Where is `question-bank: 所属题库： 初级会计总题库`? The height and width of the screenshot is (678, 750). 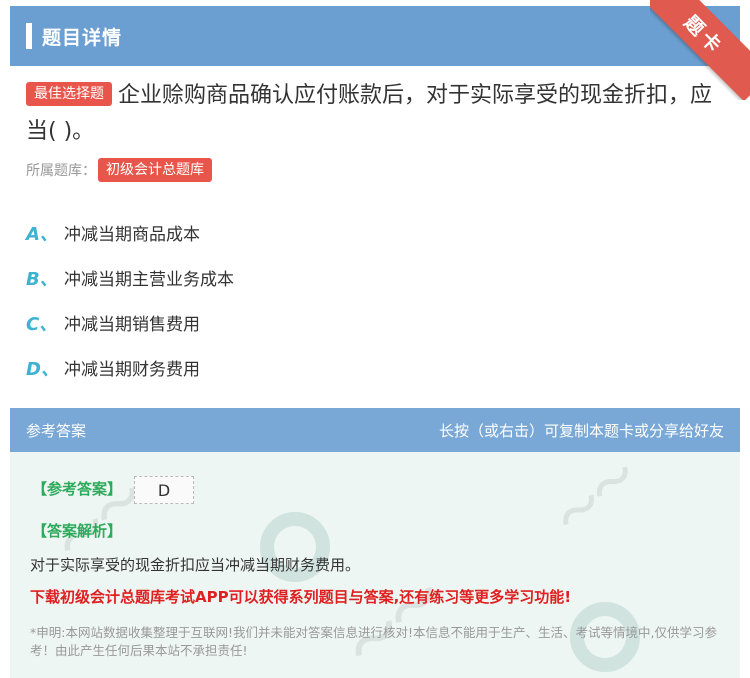
question-bank: 所属题库： 初级会计总题库 is located at coordinates (122, 170).